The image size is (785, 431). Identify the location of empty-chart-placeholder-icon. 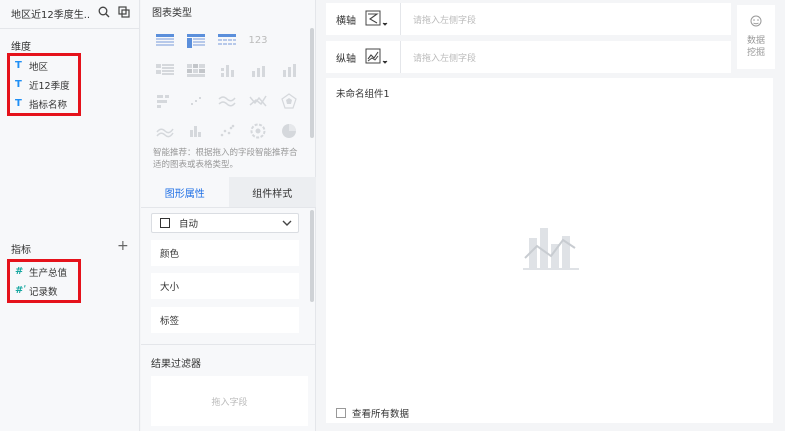
(551, 250).